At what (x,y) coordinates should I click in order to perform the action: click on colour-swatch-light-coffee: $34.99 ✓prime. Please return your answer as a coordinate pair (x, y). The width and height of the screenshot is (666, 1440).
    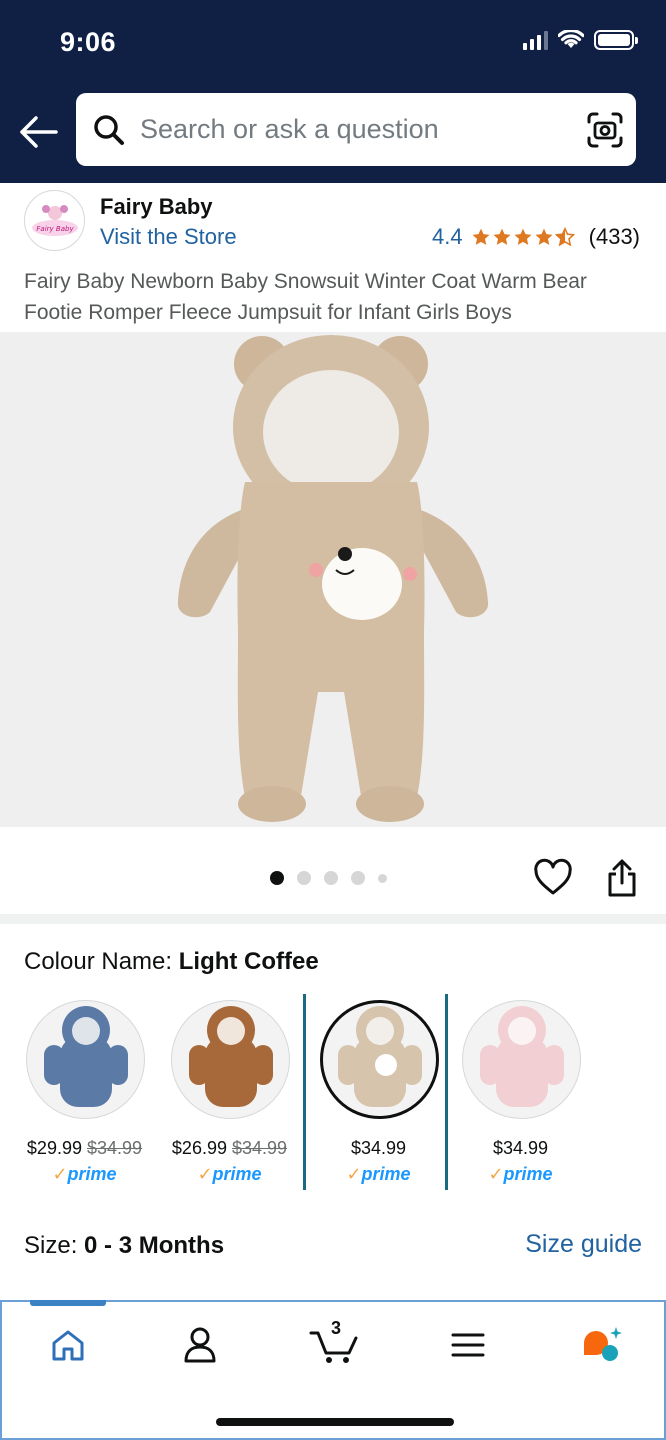
    Looking at the image, I should click on (375, 1092).